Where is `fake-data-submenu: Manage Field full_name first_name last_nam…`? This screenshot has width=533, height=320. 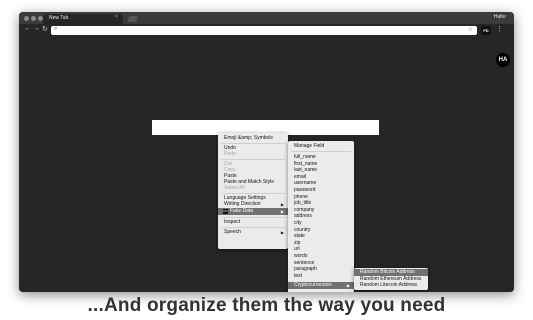
fake-data-submenu: Manage Field full_name first_name last_nam… is located at coordinates (321, 216).